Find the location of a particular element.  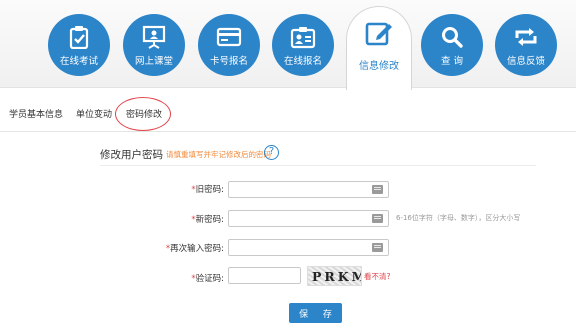

tab-student-info: 学员基本信息 is located at coordinates (36, 113).